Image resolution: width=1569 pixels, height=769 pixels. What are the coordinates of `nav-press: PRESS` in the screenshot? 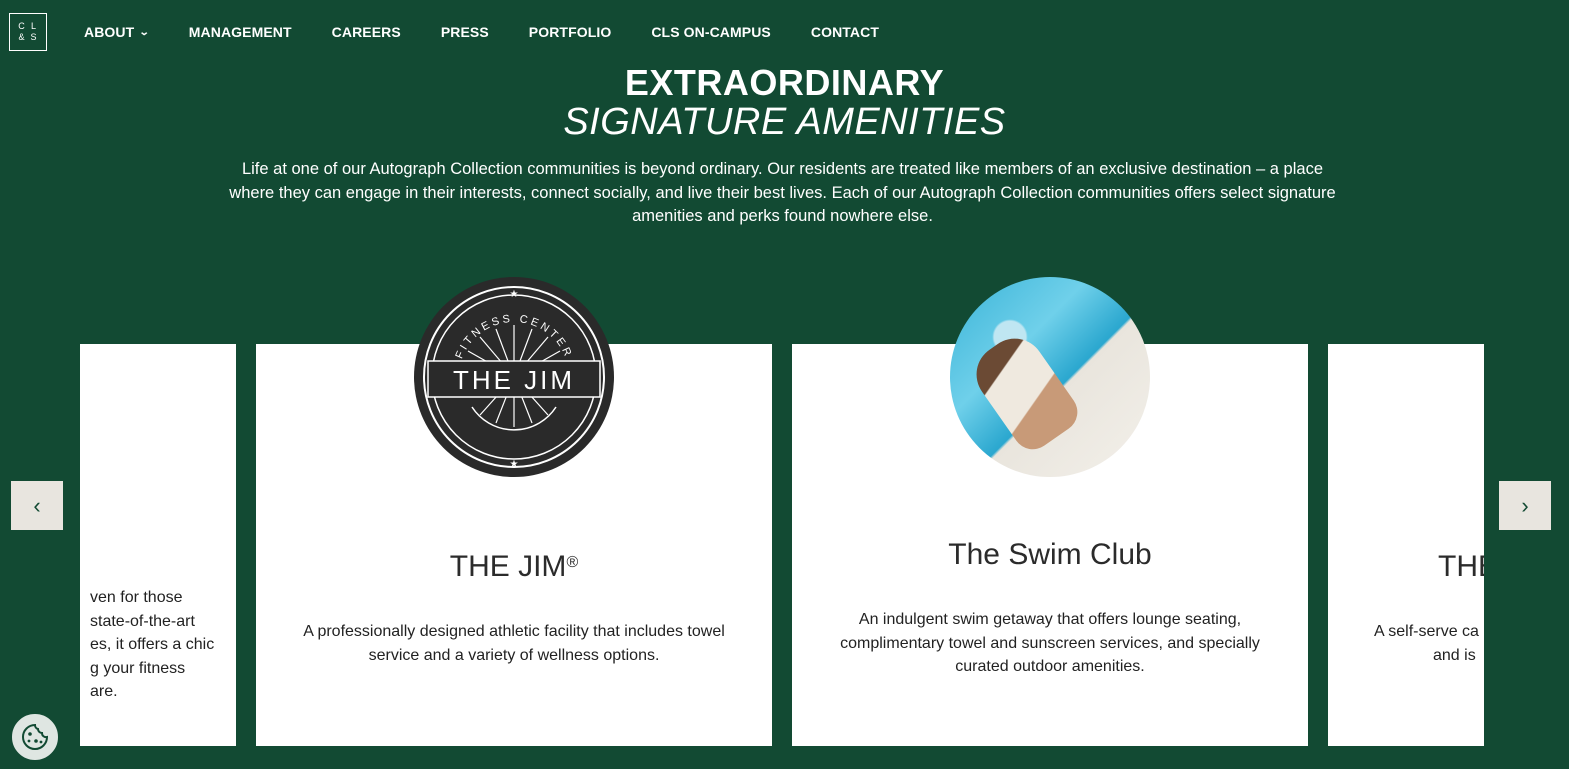 It's located at (465, 32).